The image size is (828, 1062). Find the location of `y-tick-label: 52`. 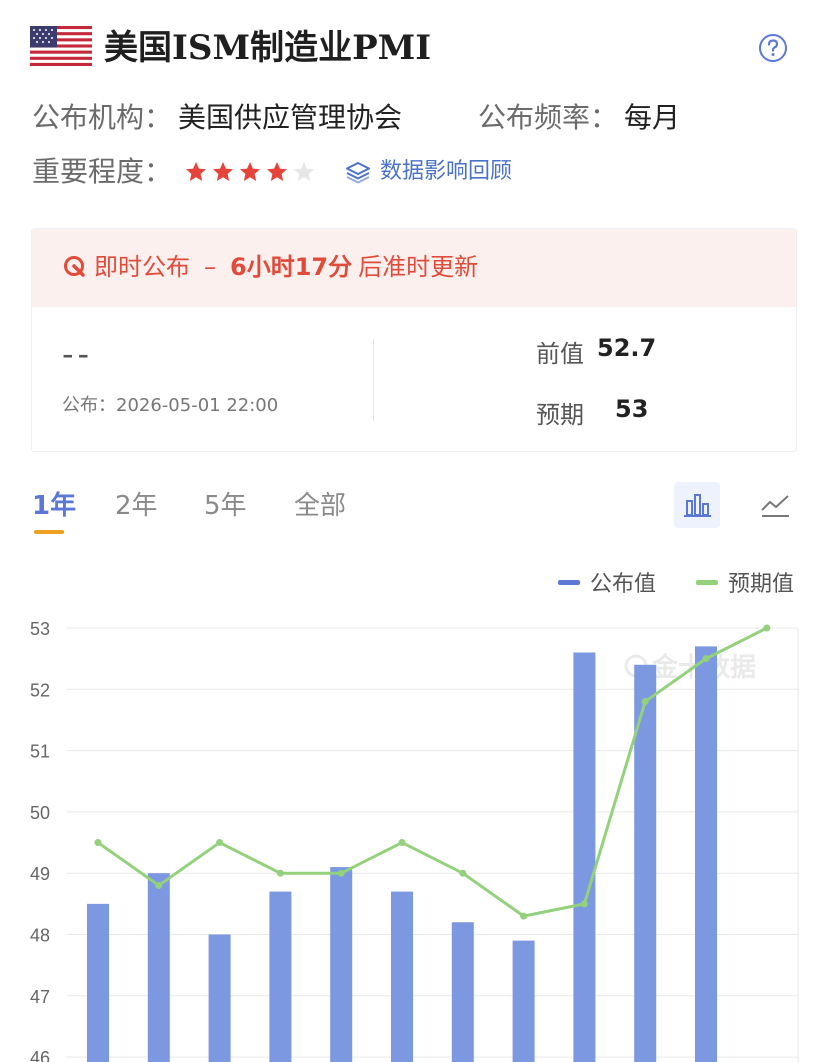

y-tick-label: 52 is located at coordinates (40, 690).